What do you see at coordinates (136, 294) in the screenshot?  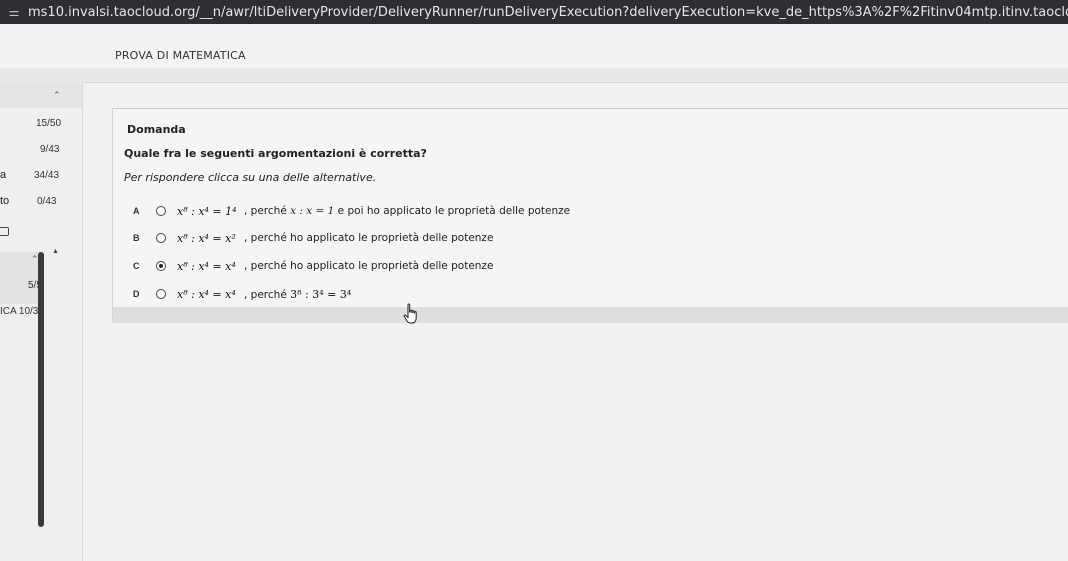 I see `option-letter: D` at bounding box center [136, 294].